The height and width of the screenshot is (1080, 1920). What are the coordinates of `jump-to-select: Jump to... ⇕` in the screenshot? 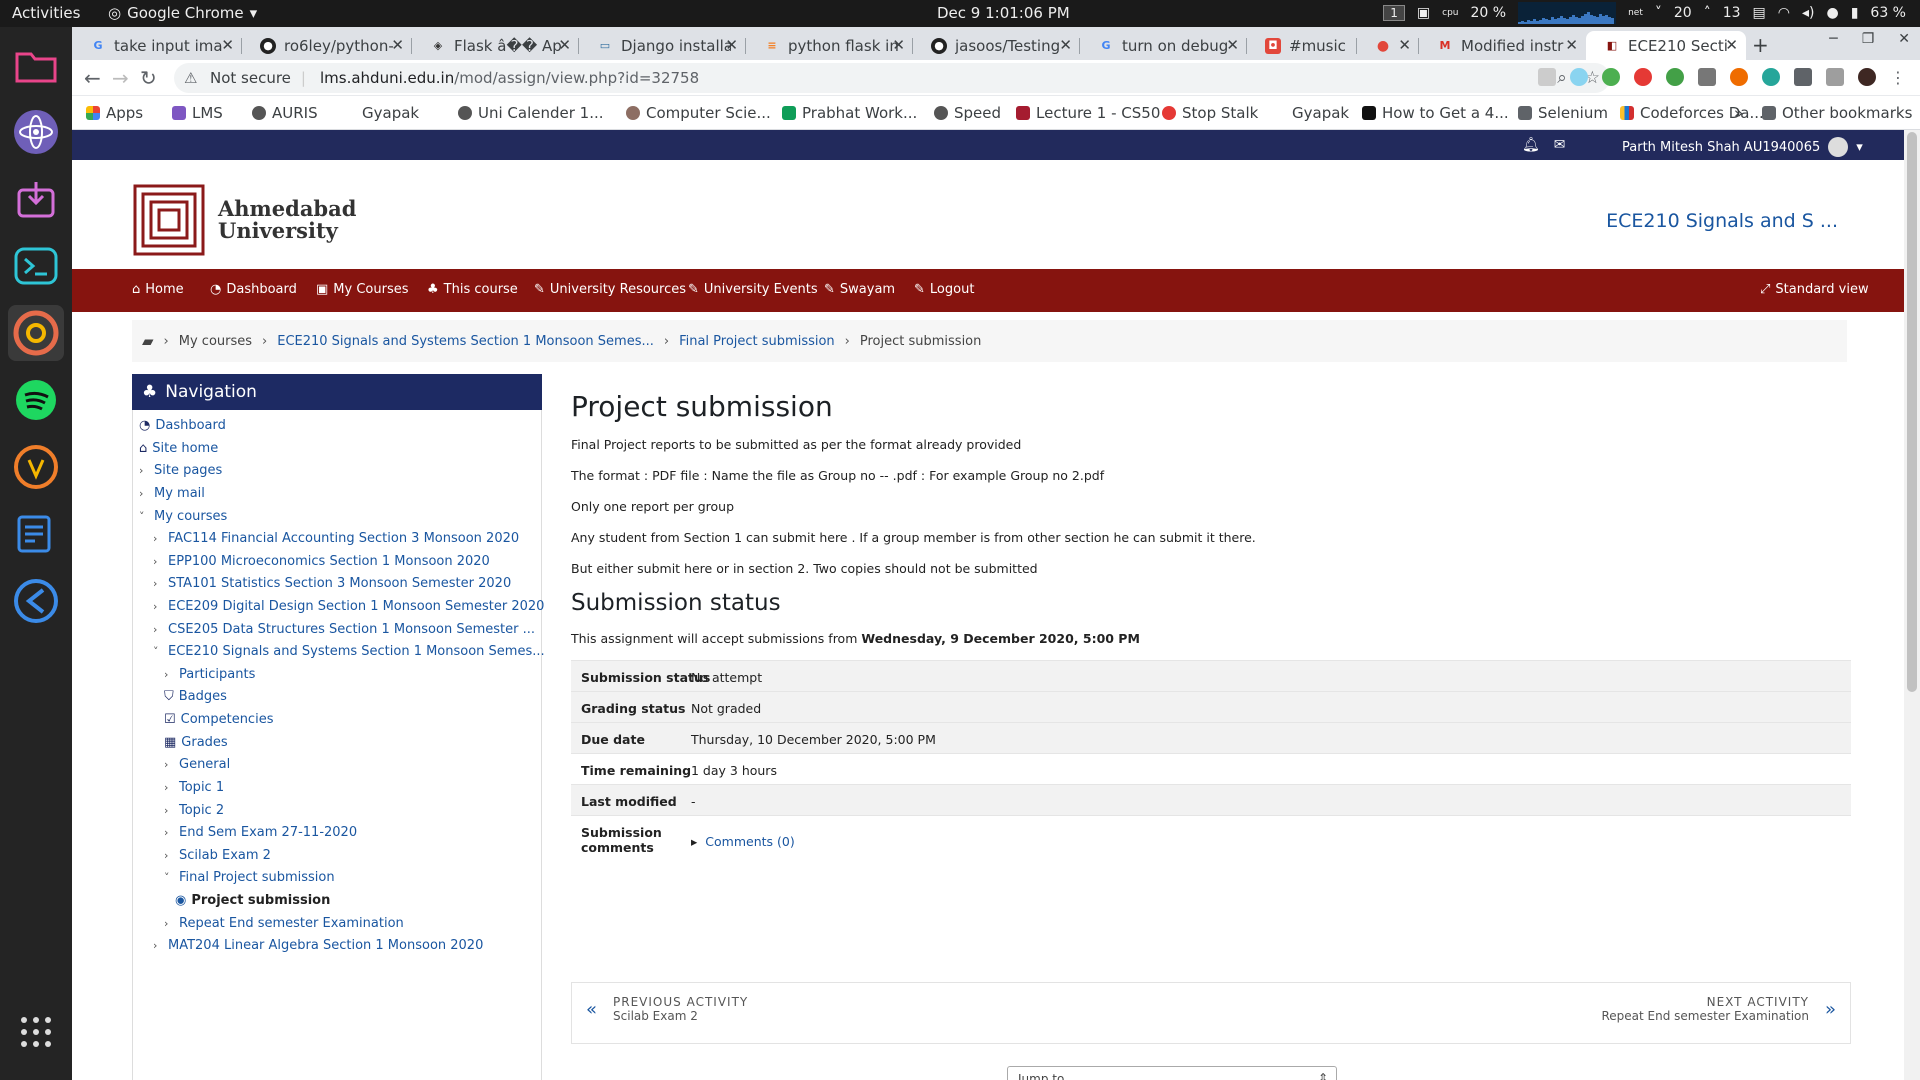 It's located at (1172, 1073).